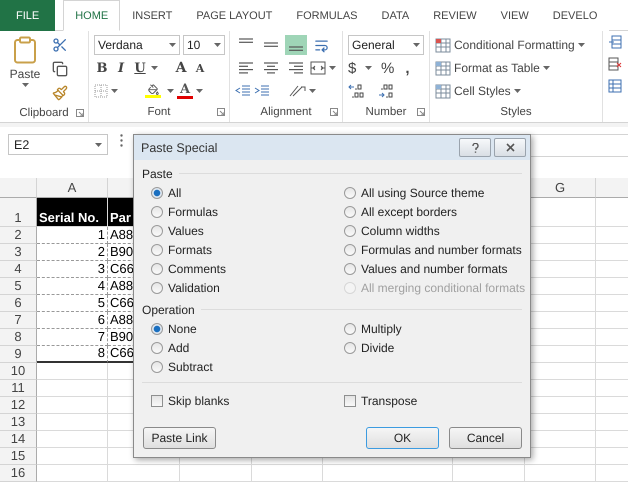  I want to click on row-header: 13, so click(18, 422).